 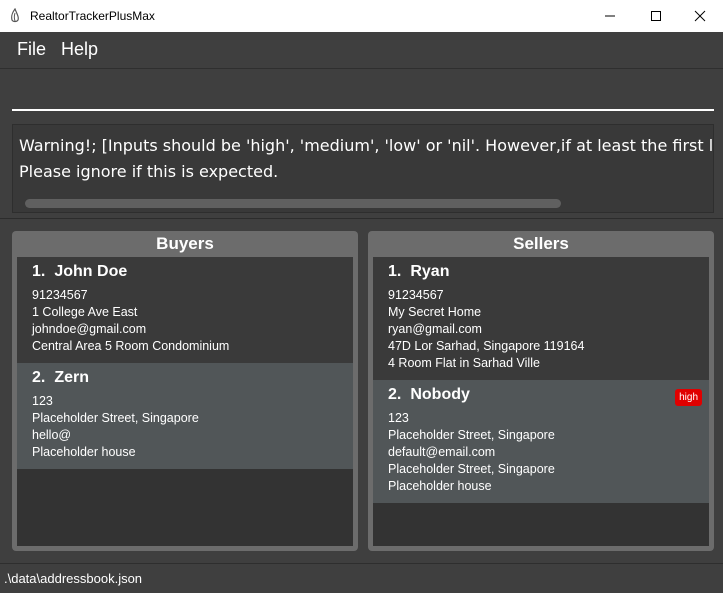 What do you see at coordinates (541, 395) in the screenshot?
I see `seller-name: 2. Nobody` at bounding box center [541, 395].